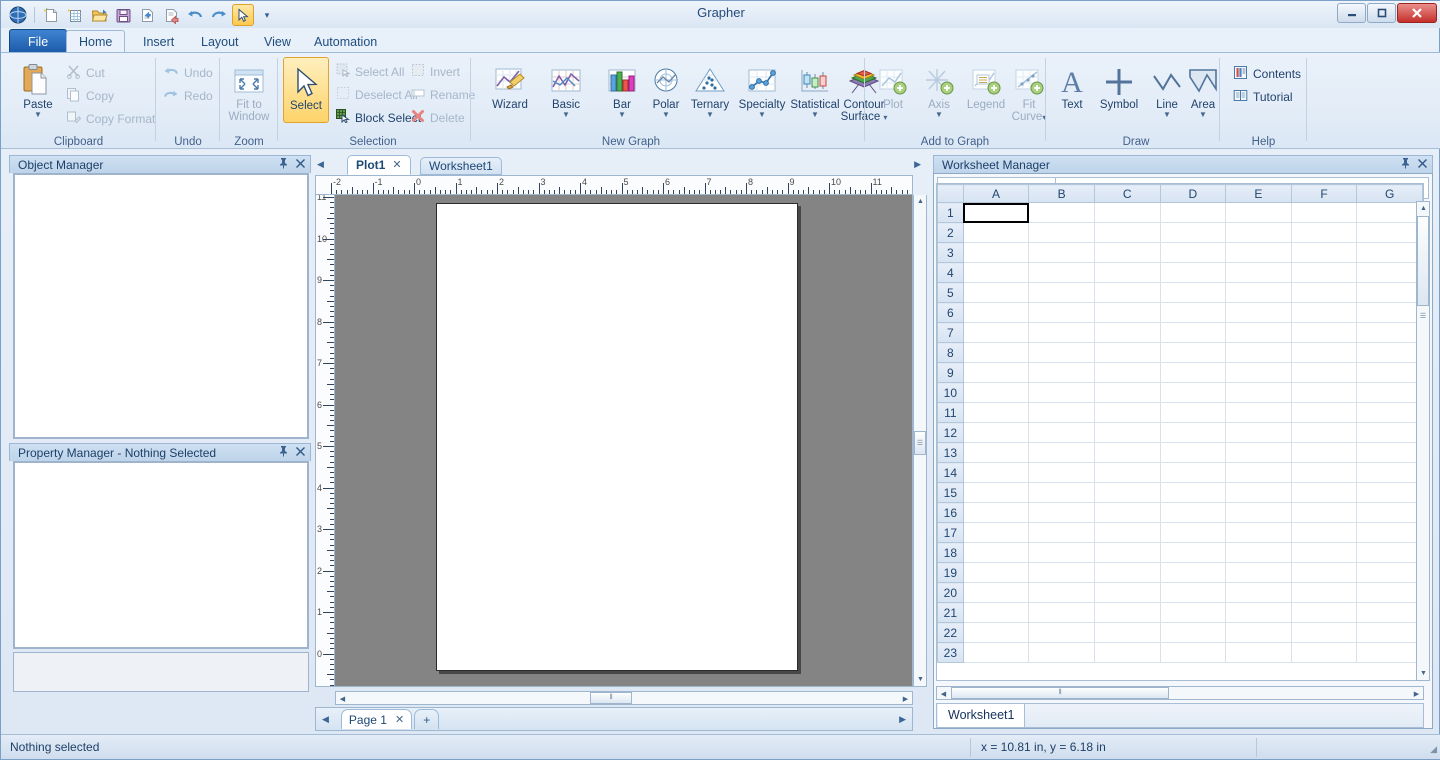 This screenshot has width=1440, height=760. I want to click on ribbon-tab-home: Home, so click(96, 41).